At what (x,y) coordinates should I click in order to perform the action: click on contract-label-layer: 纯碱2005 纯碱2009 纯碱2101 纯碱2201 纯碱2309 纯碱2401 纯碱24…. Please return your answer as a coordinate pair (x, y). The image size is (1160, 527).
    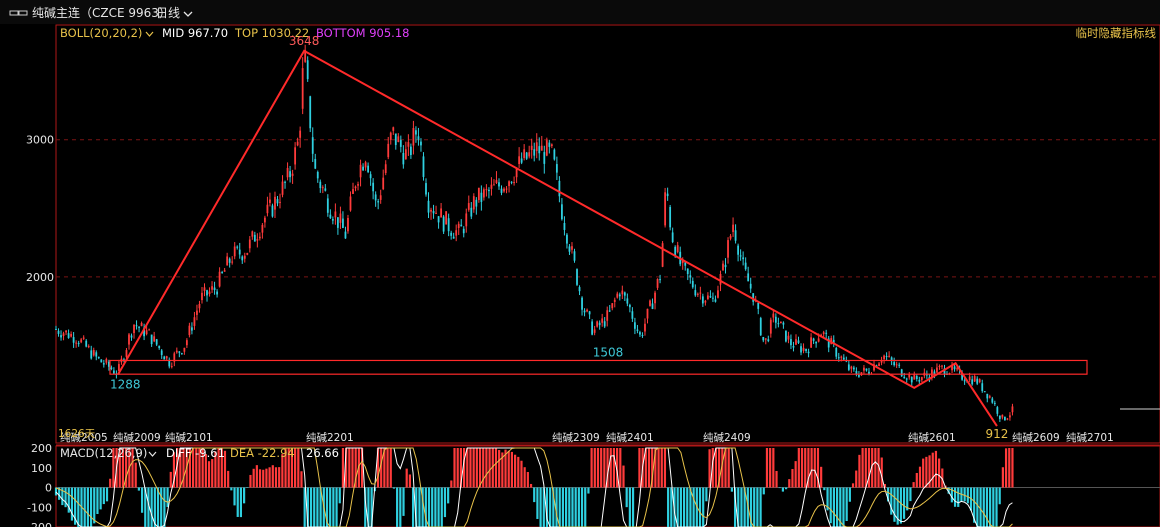
    Looking at the image, I should click on (586, 436).